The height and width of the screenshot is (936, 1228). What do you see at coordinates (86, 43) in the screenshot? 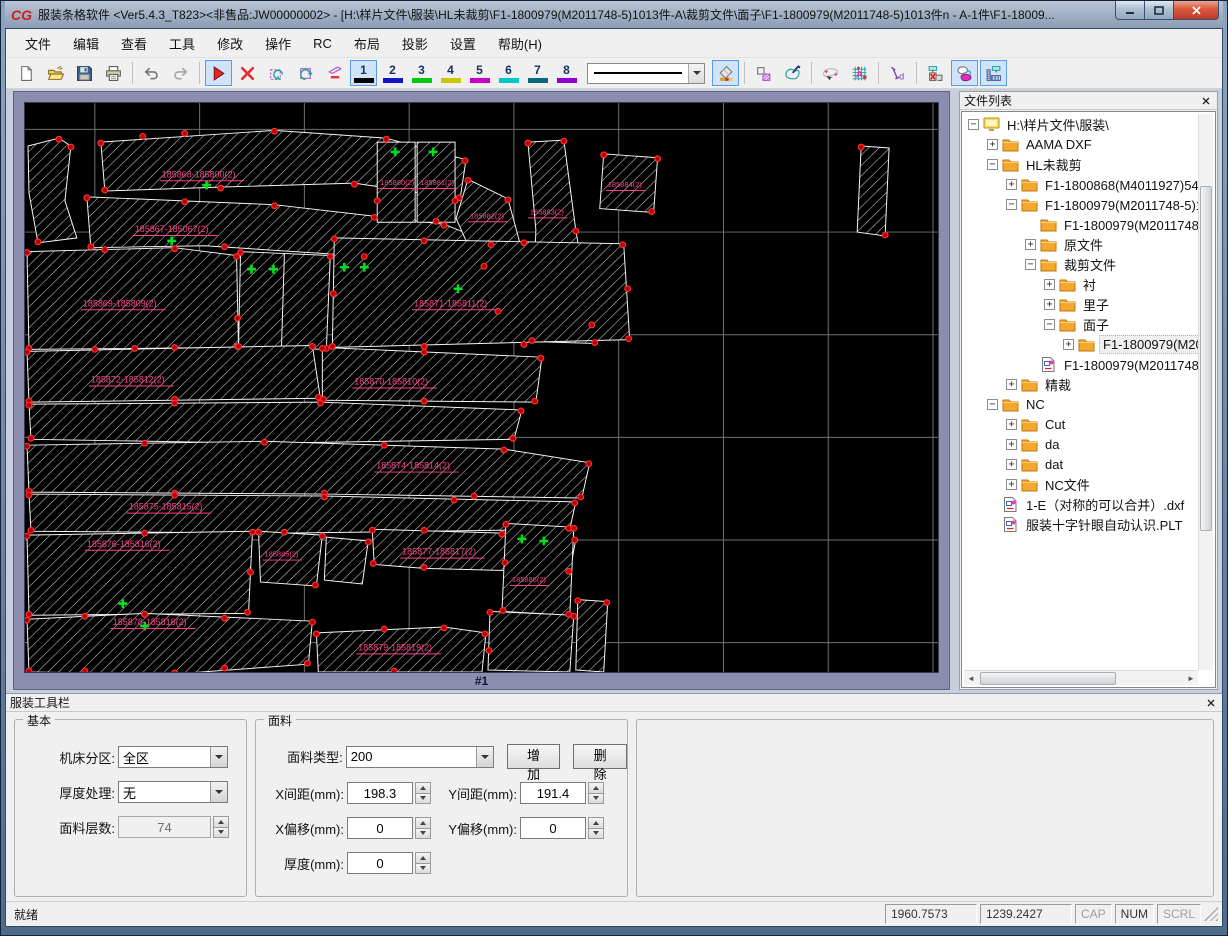
I see `menu-item-1: 编辑` at bounding box center [86, 43].